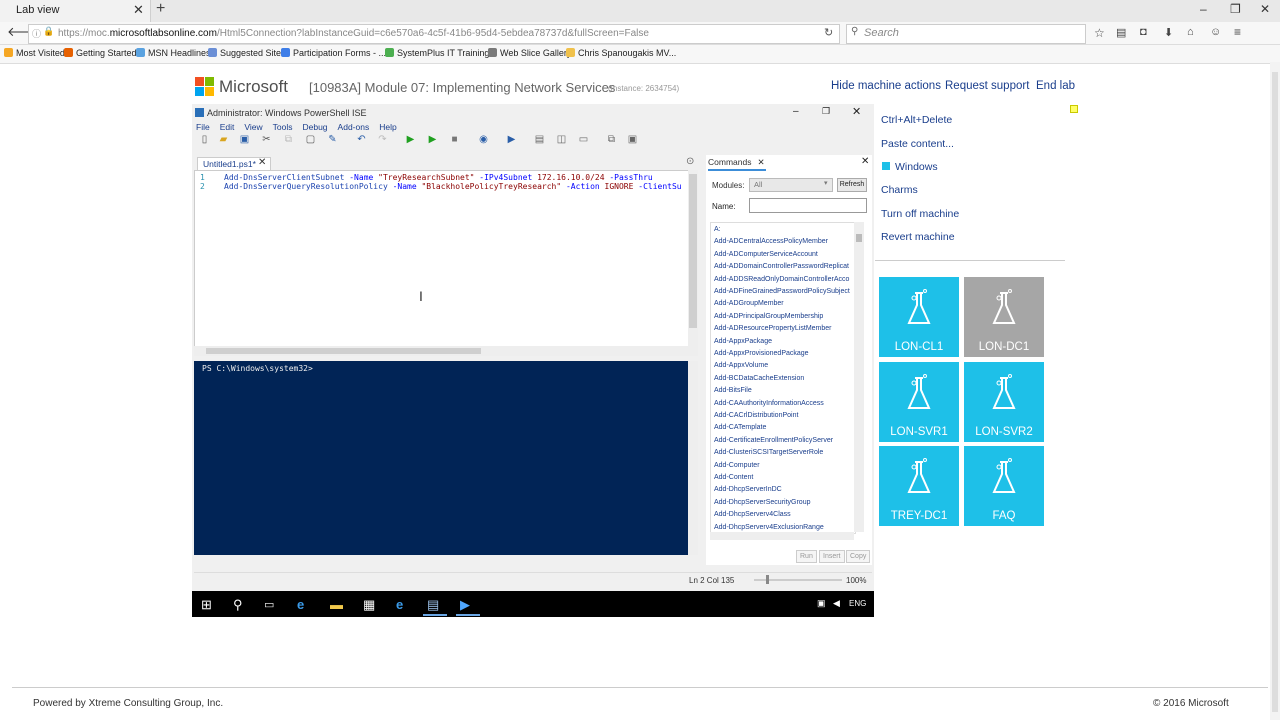 This screenshot has width=1280, height=720. What do you see at coordinates (310, 139) in the screenshot?
I see `paste-icon: ▢` at bounding box center [310, 139].